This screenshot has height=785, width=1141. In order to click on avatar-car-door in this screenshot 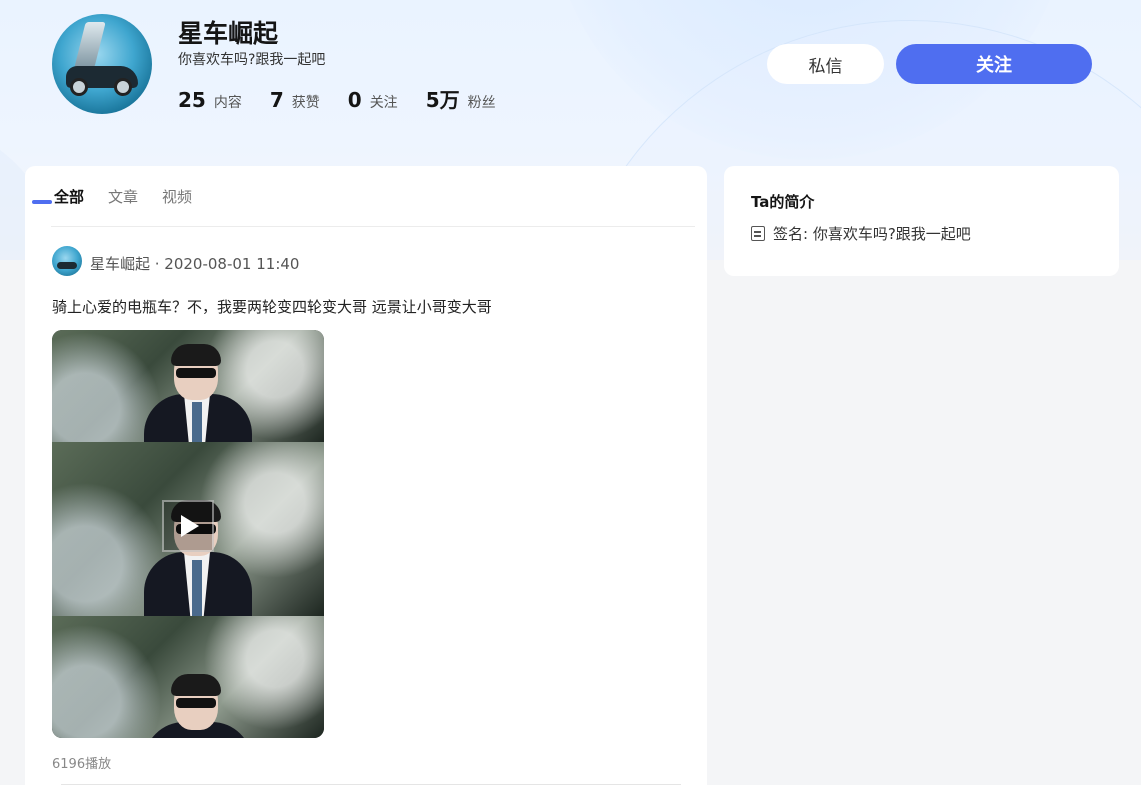, I will do `click(90, 45)`.